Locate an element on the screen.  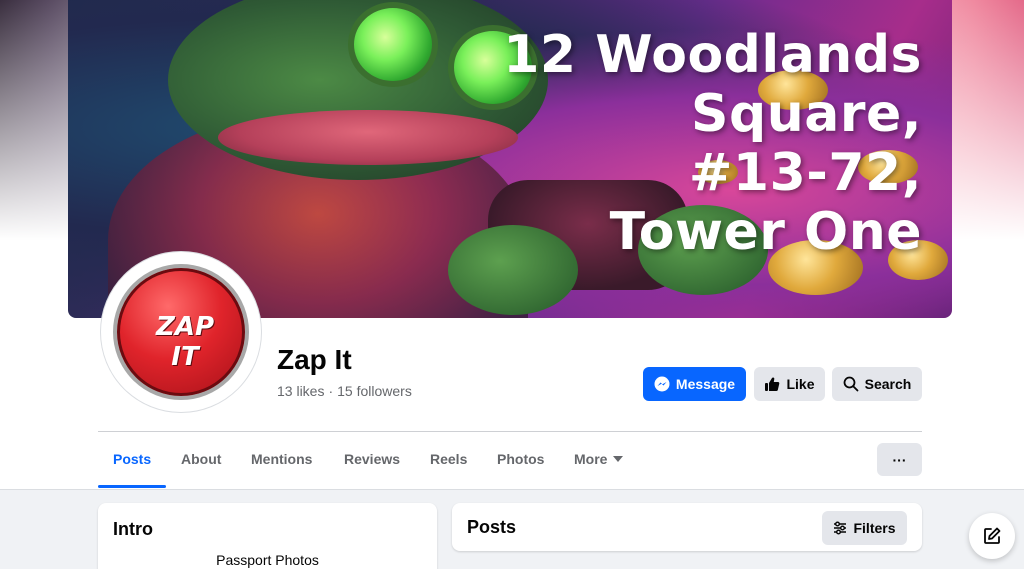
tab-label: More is located at coordinates (591, 459).